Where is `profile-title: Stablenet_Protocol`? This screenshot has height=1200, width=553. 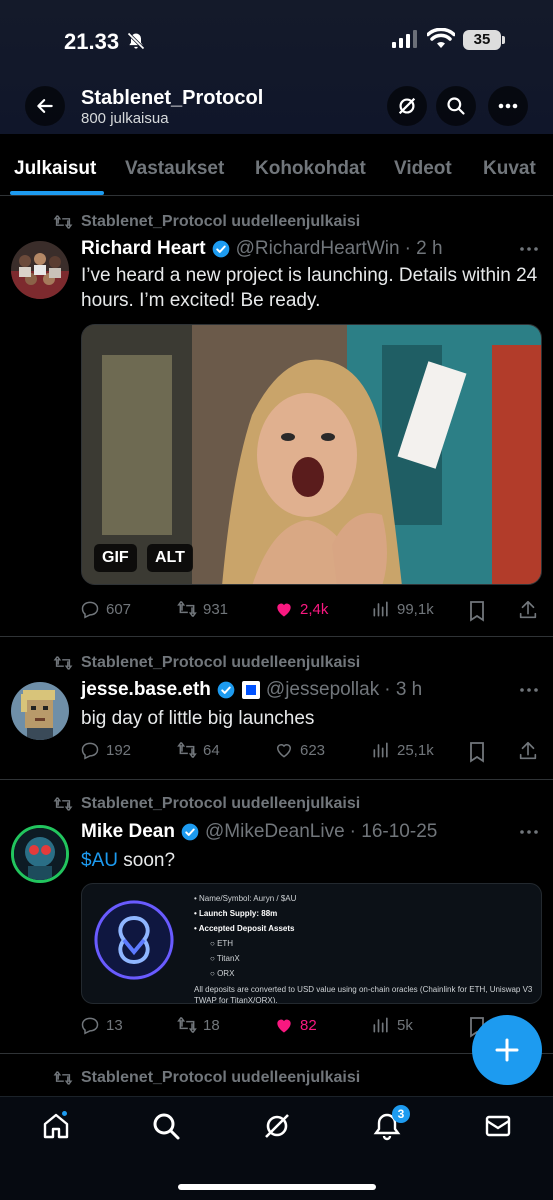
profile-title: Stablenet_Protocol is located at coordinates (172, 98).